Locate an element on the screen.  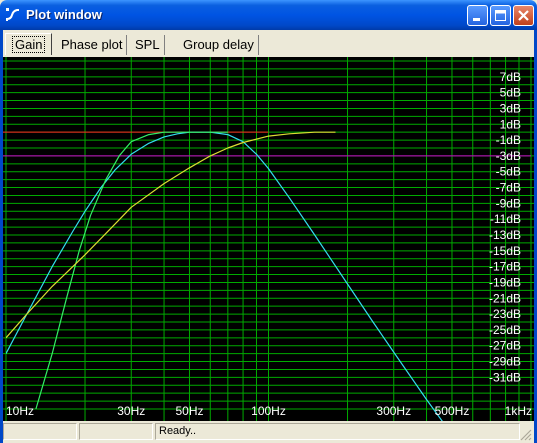
y-tick-label: -17dB is located at coordinates (505, 267).